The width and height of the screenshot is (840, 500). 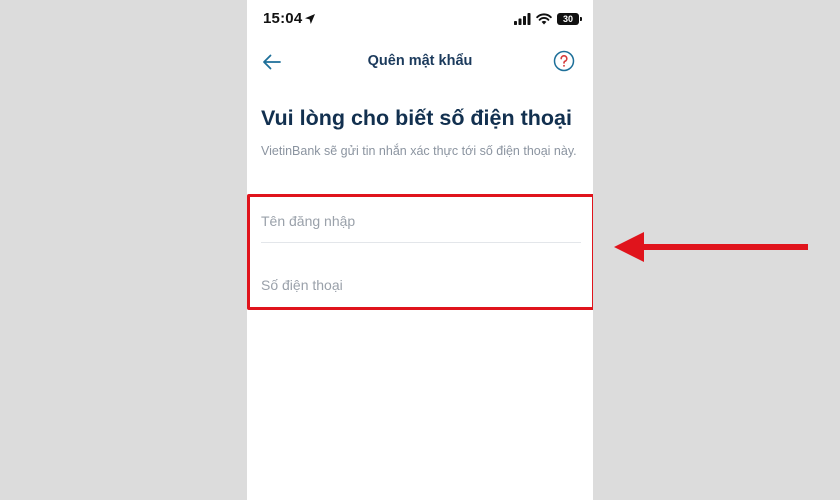 I want to click on status-indicators: 30, so click(x=548, y=19).